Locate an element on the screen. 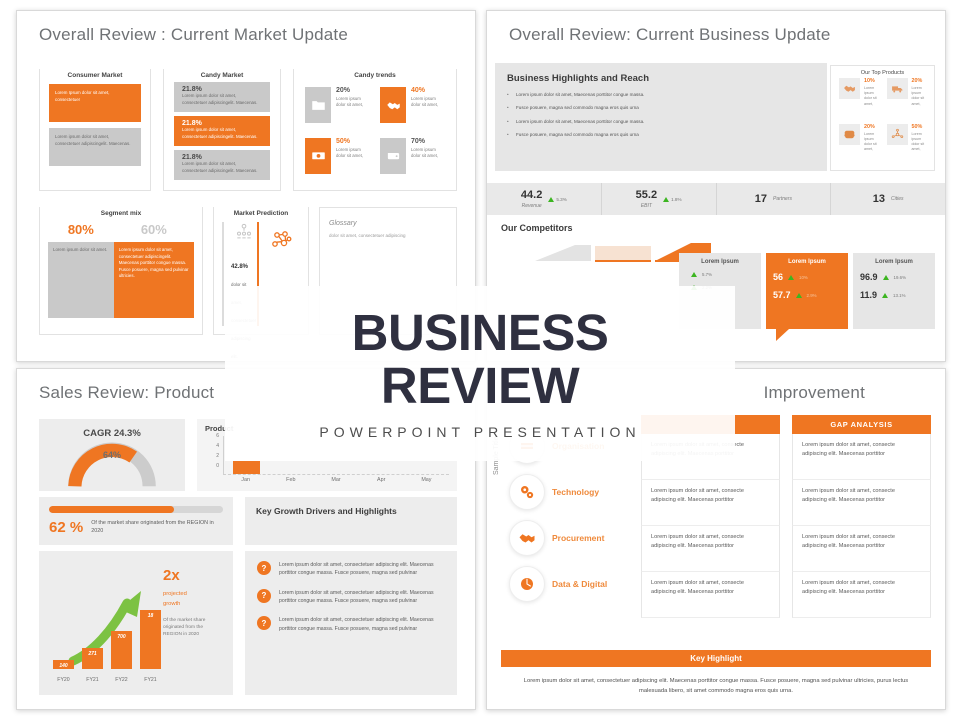 This screenshot has height=720, width=960. cagr-gauge-percent: 64% is located at coordinates (111, 455).